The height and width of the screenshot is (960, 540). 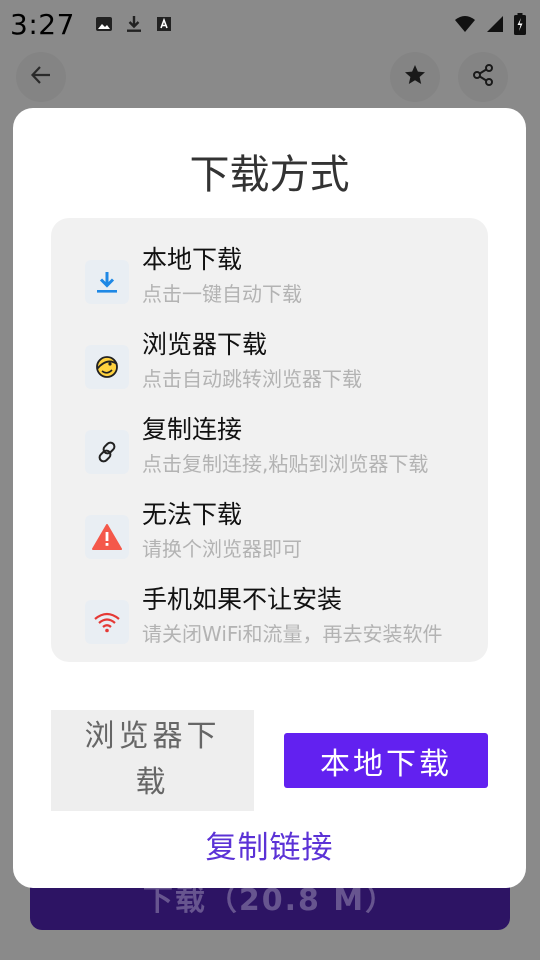 What do you see at coordinates (270, 615) in the screenshot?
I see `option-install-blocked: 手机如果不让安装 请关闭WiFi和流量，再去安装软件` at bounding box center [270, 615].